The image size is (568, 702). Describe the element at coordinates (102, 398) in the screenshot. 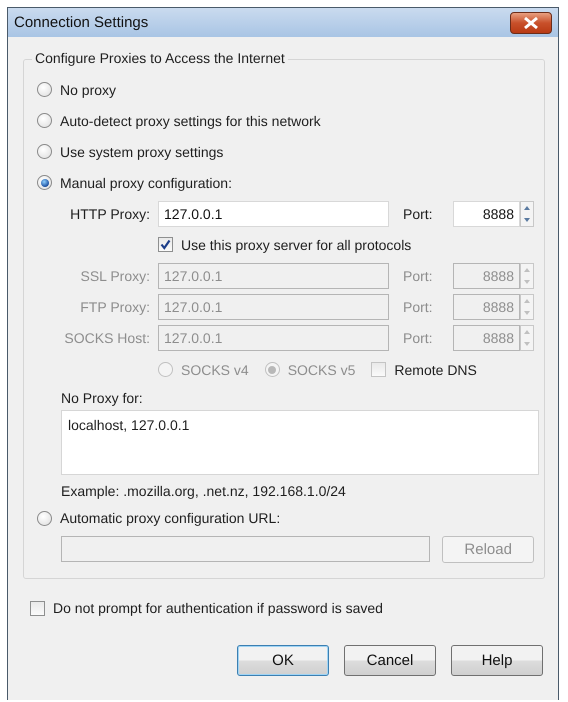

I see `field-label: No Proxy for:` at that location.